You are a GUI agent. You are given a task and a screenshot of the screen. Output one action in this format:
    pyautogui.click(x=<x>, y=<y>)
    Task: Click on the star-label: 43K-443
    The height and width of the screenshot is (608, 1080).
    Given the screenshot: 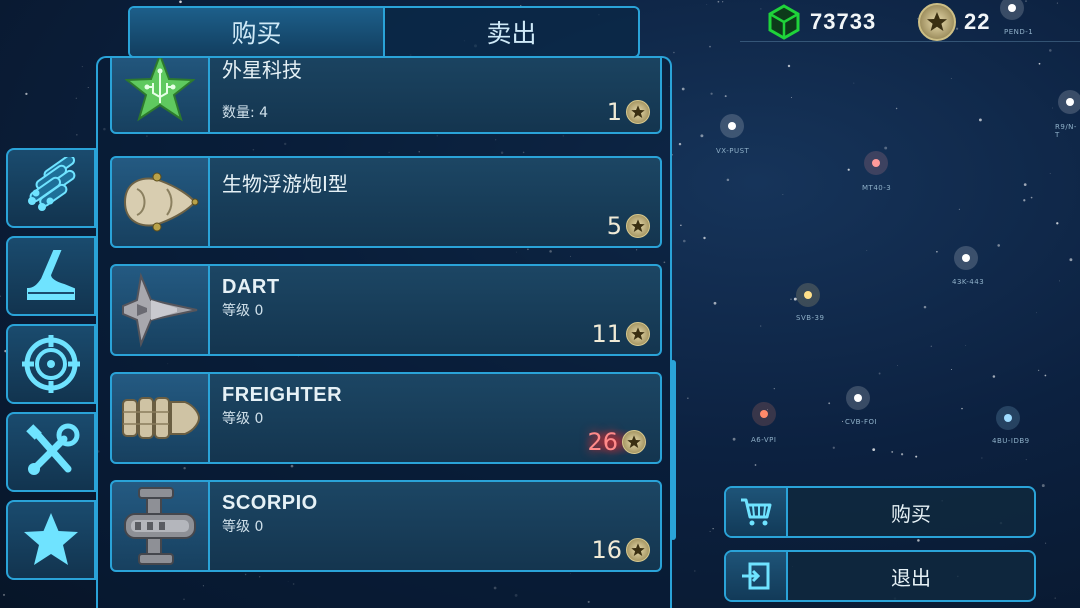 What is the action you would take?
    pyautogui.click(x=968, y=282)
    